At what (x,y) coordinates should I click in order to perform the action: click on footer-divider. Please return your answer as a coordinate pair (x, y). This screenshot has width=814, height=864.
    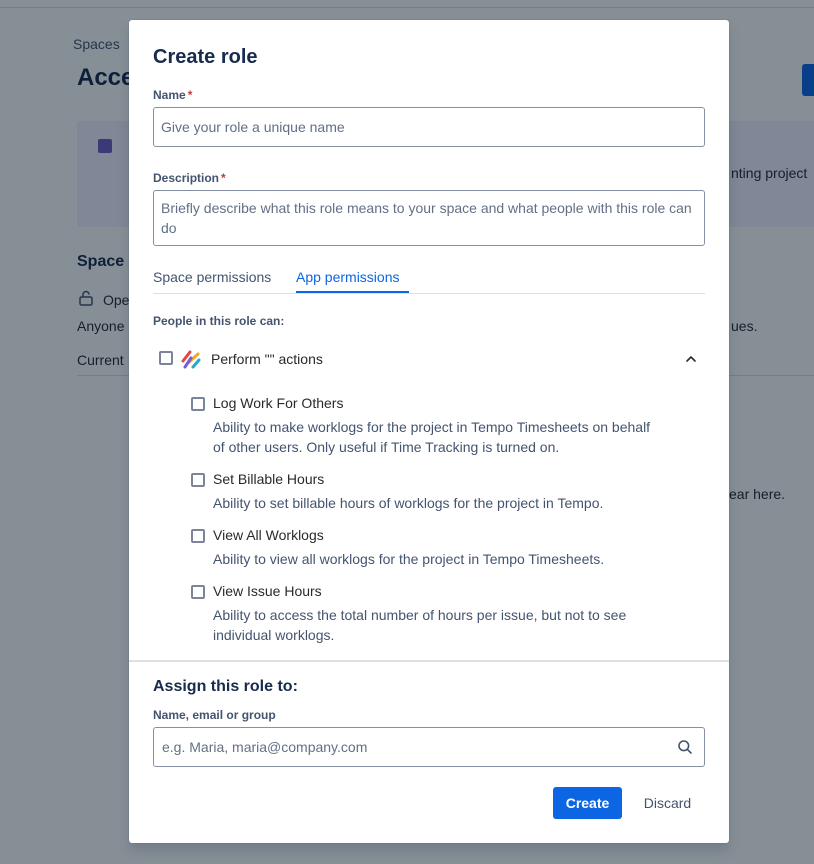
    Looking at the image, I should click on (429, 661).